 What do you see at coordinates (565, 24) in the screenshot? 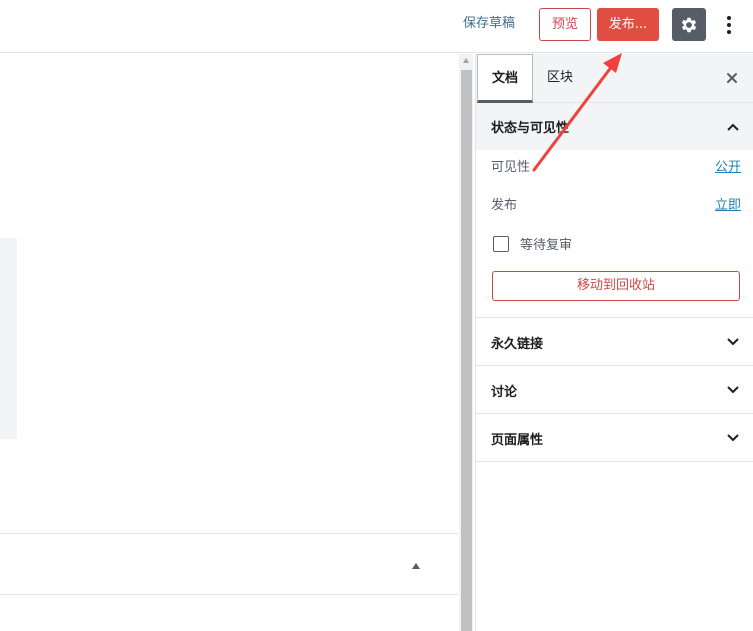
I see `preview-button: 预览` at bounding box center [565, 24].